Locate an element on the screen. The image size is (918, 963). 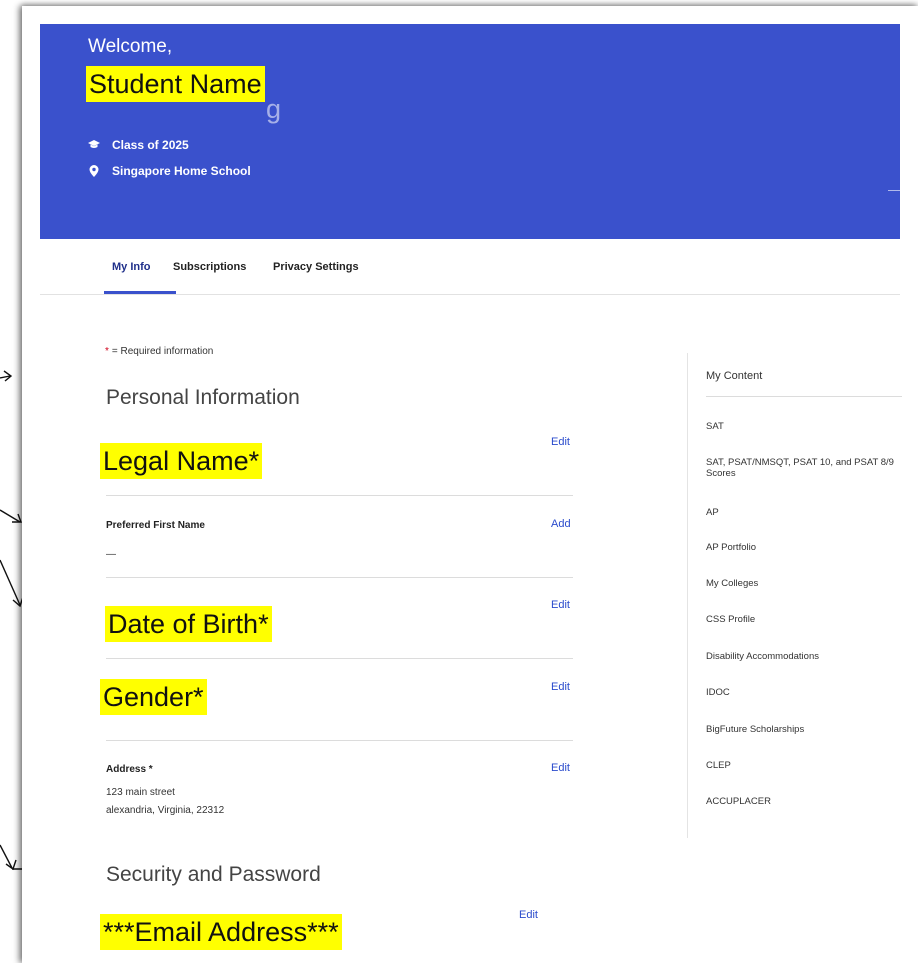
welcome-text: Welcome, is located at coordinates (130, 46).